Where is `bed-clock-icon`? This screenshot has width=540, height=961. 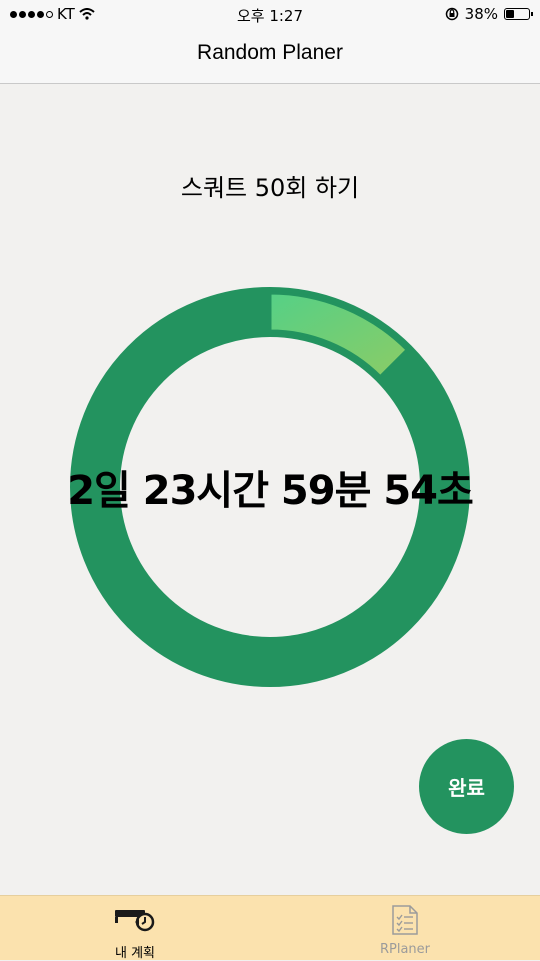
bed-clock-icon is located at coordinates (135, 921).